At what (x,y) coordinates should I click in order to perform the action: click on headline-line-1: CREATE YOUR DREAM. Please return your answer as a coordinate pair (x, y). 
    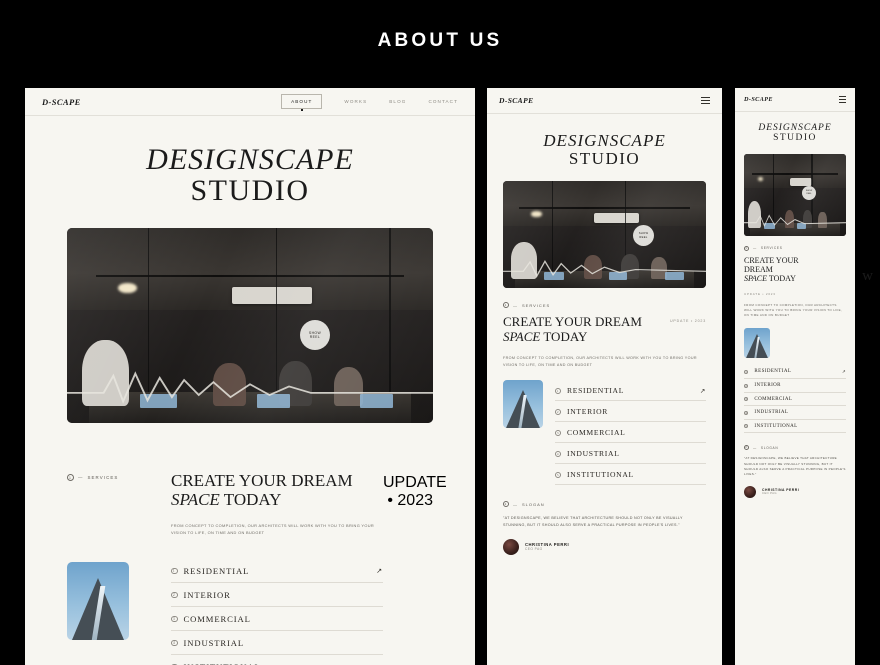
    Looking at the image, I should click on (572, 322).